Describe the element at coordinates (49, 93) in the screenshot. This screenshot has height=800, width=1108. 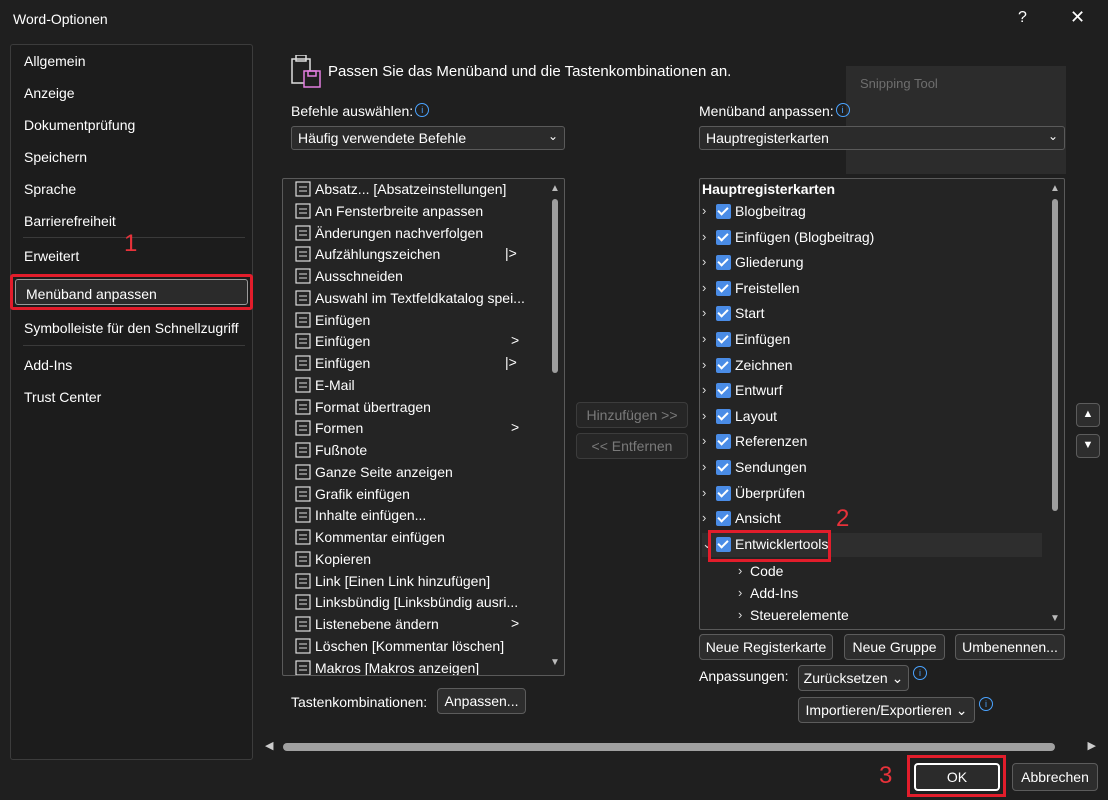
I see `sidebar-item-anzeige: Anzeige` at that location.